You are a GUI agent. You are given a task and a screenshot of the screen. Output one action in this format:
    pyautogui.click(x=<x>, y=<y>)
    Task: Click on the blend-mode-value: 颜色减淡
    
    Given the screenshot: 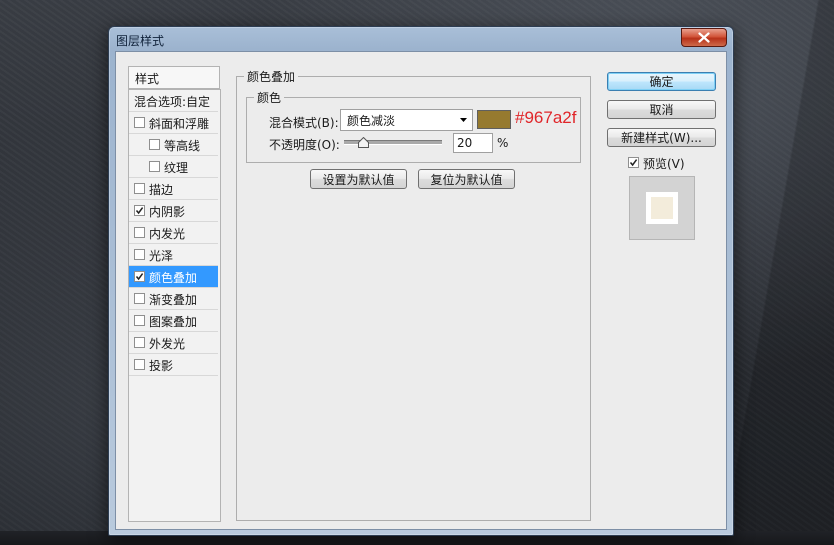 What is the action you would take?
    pyautogui.click(x=371, y=121)
    